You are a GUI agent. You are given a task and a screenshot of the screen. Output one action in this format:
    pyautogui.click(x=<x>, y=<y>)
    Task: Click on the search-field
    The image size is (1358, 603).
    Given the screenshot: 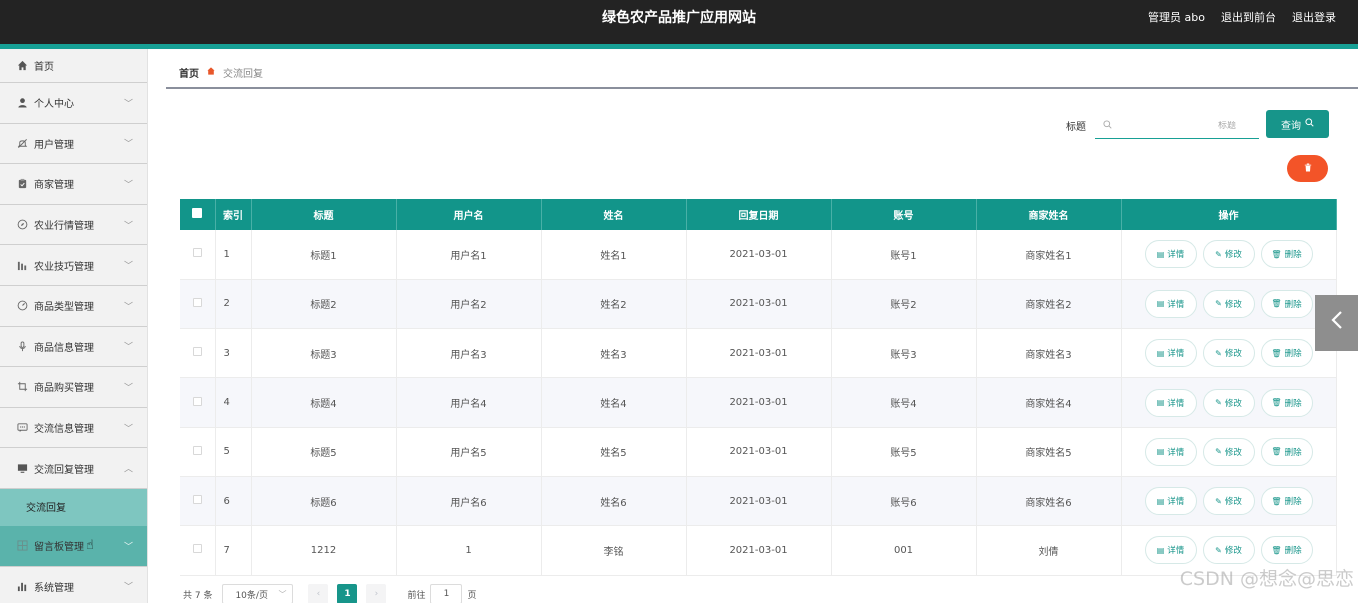 What is the action you would take?
    pyautogui.click(x=1177, y=126)
    